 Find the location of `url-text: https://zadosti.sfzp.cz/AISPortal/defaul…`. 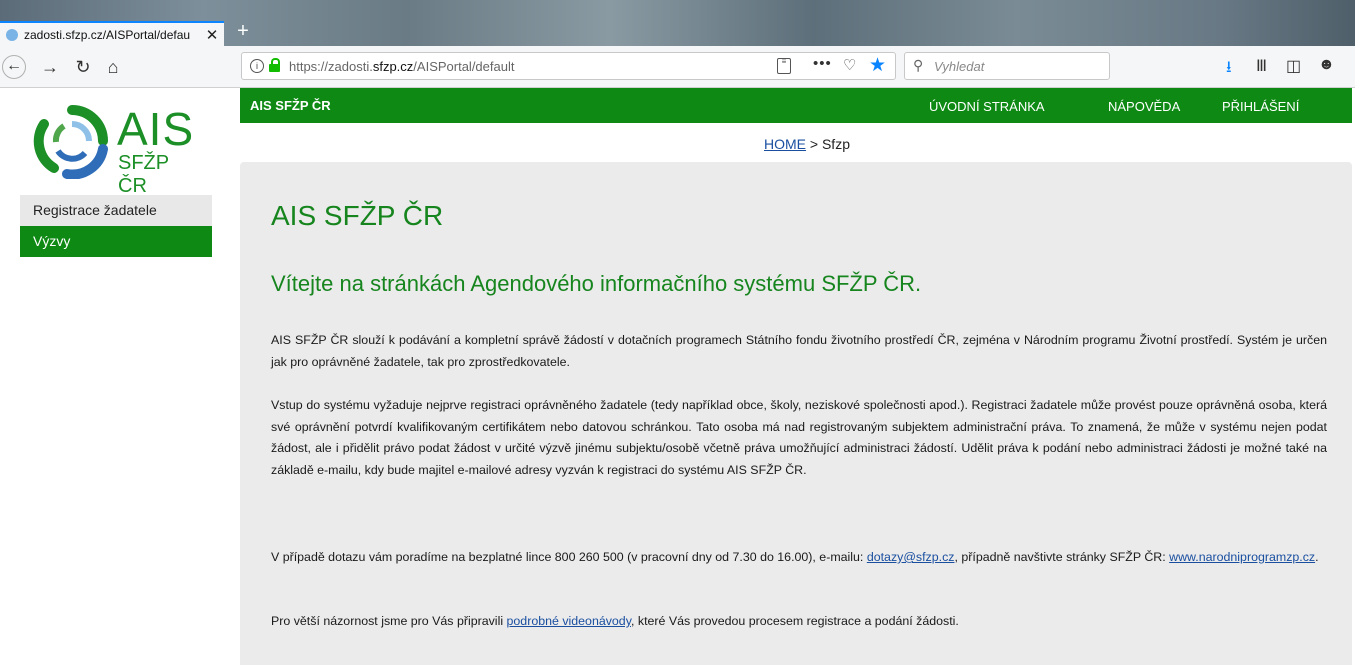

url-text: https://zadosti.sfzp.cz/AISPortal/defaul… is located at coordinates (401, 66).